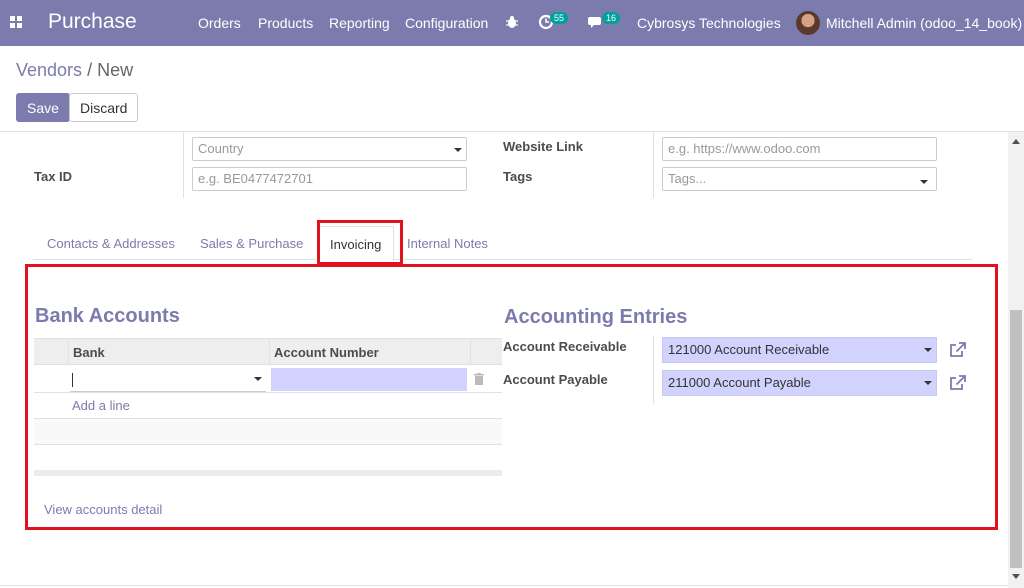 Image resolution: width=1024 pixels, height=588 pixels. What do you see at coordinates (89, 352) in the screenshot?
I see `column-bank: Bank` at bounding box center [89, 352].